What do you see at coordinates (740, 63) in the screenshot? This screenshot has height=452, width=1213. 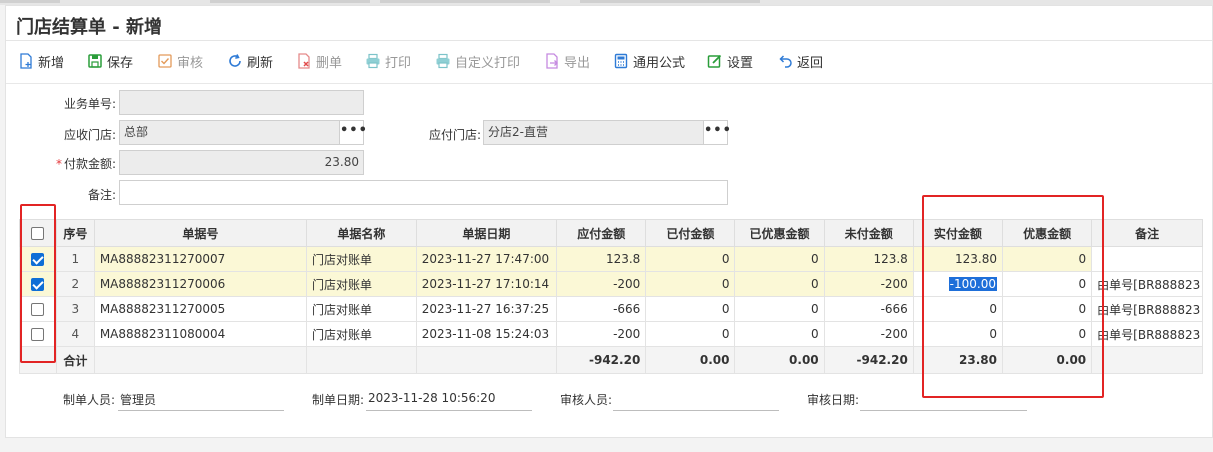 I see `settings-label: 设置` at bounding box center [740, 63].